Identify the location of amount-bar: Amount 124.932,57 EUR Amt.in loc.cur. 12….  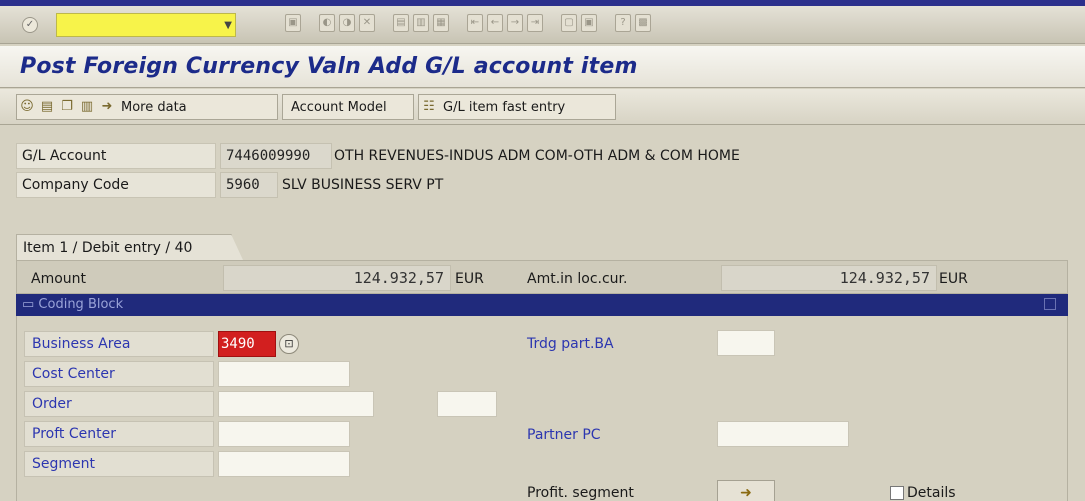
(542, 277).